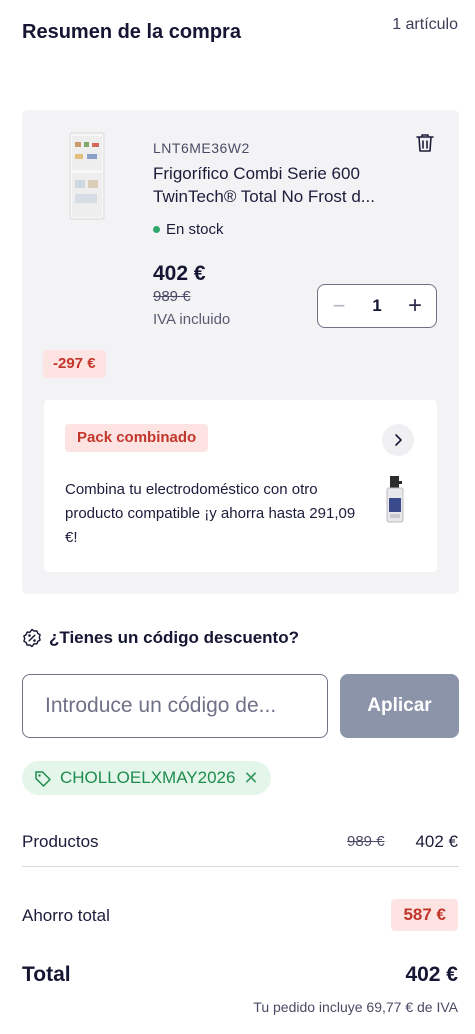  What do you see at coordinates (250, 778) in the screenshot?
I see `remove-coupon-icon: ✕` at bounding box center [250, 778].